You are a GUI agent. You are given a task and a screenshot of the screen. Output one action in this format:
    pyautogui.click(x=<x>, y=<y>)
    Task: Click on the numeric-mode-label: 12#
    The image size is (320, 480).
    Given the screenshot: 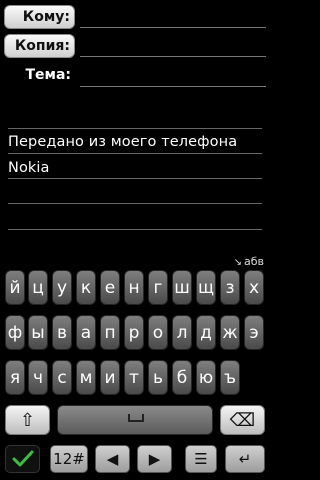 What is the action you would take?
    pyautogui.click(x=69, y=459)
    